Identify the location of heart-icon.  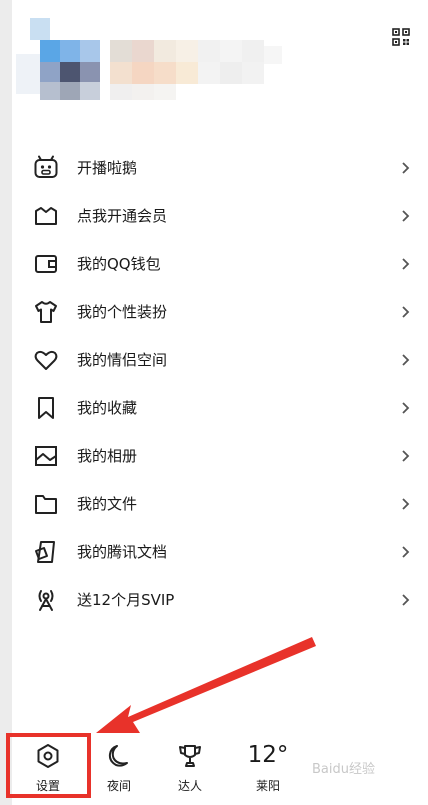
(46, 360).